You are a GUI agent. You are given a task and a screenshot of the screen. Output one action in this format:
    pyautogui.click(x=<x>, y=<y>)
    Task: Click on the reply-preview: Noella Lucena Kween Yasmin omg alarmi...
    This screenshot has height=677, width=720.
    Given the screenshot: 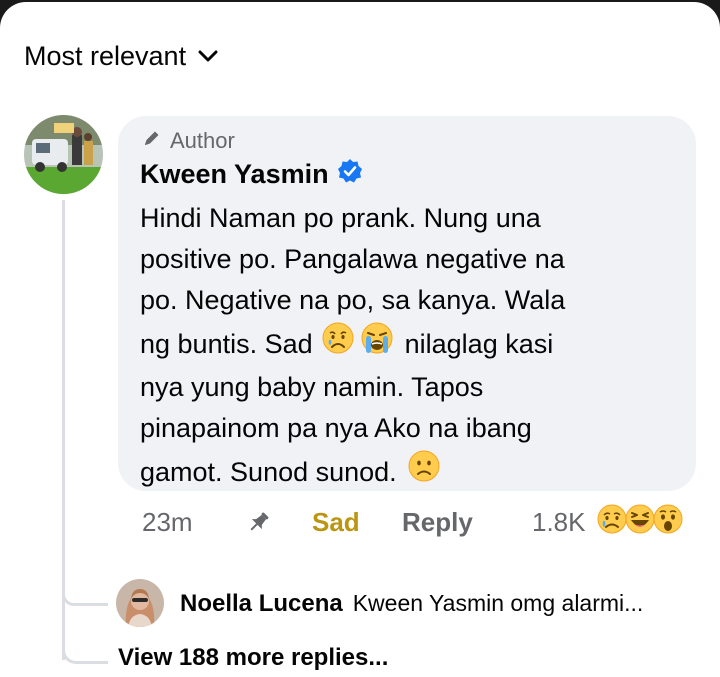 What is the action you would take?
    pyautogui.click(x=411, y=604)
    